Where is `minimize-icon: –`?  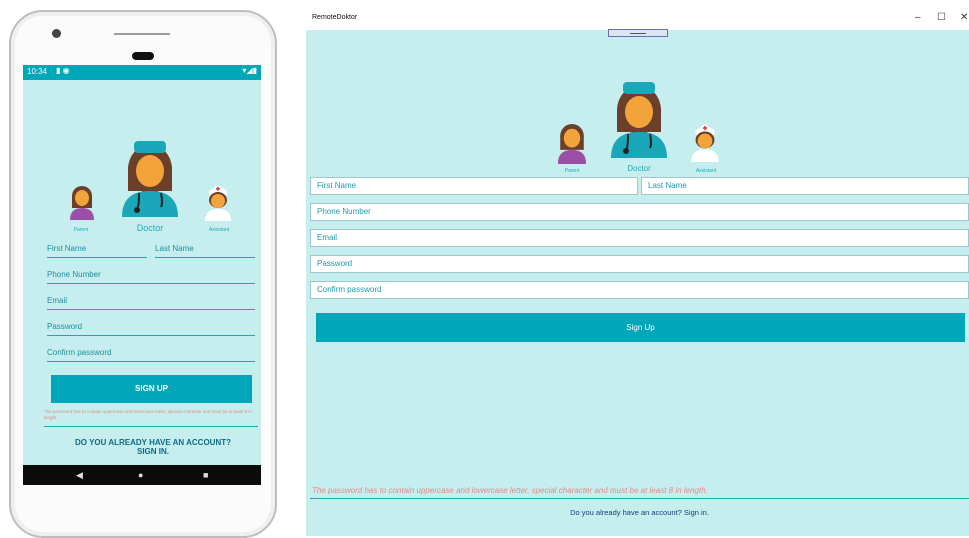 minimize-icon: – is located at coordinates (918, 17).